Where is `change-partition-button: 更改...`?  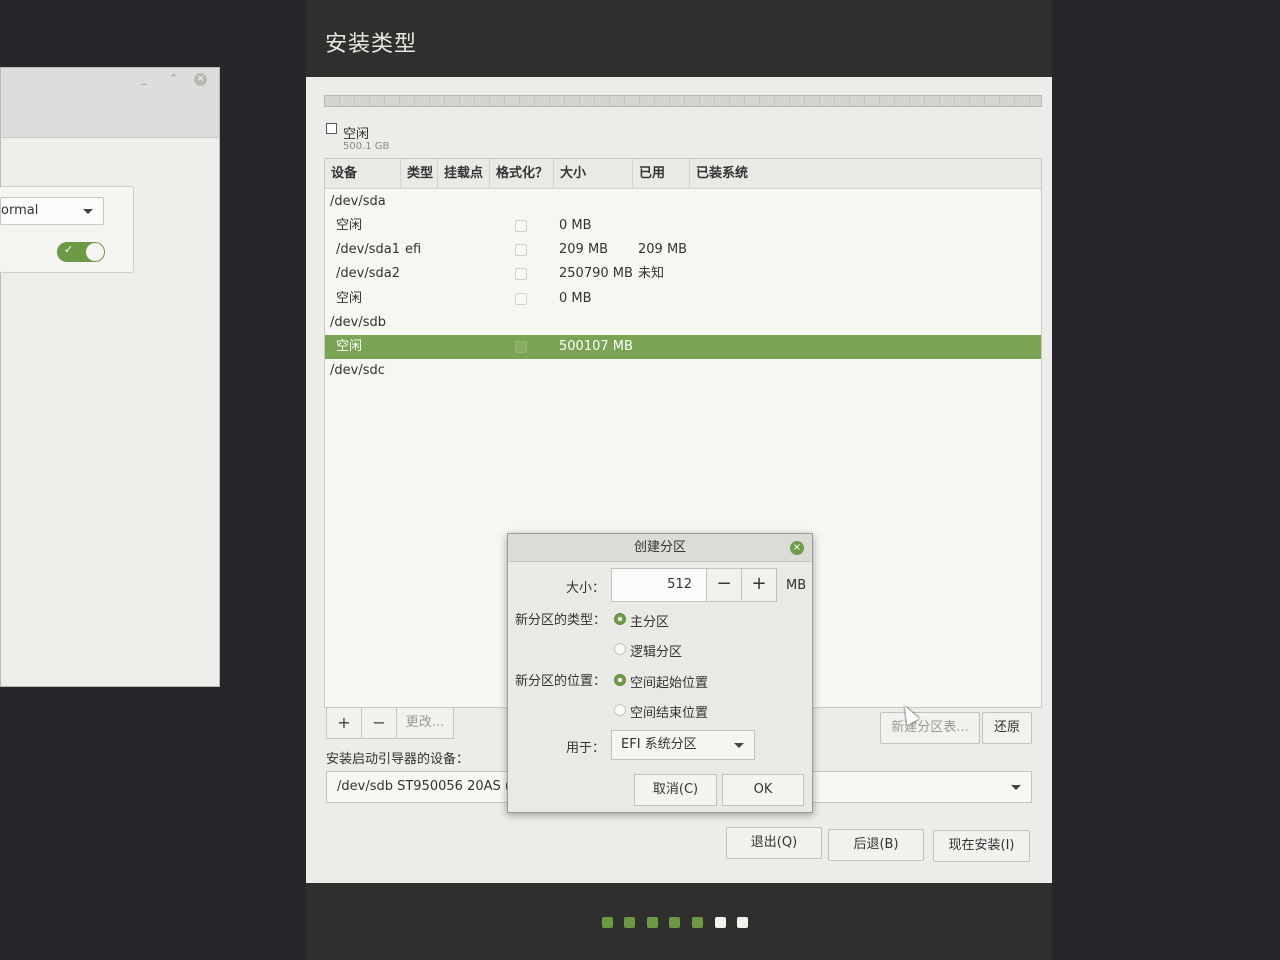
change-partition-button: 更改... is located at coordinates (425, 723).